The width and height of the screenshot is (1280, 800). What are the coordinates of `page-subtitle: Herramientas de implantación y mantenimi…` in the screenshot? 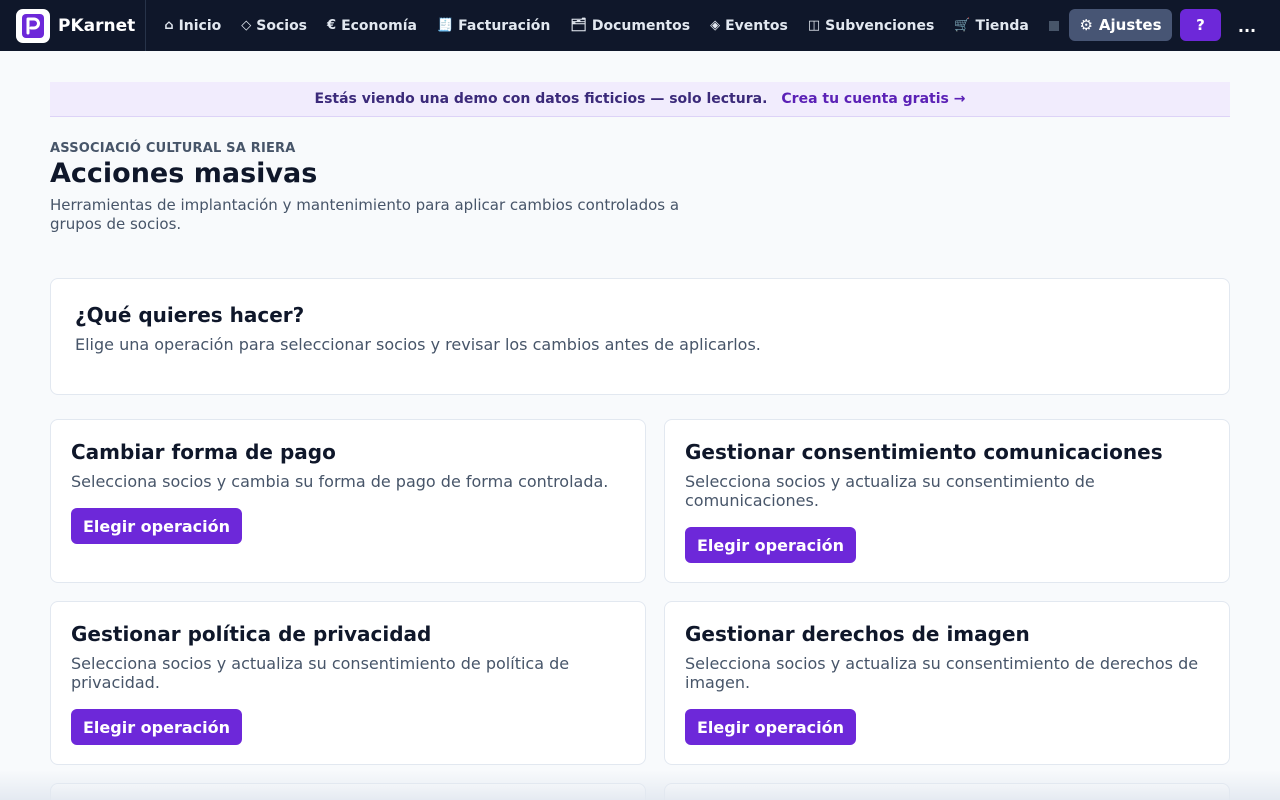 It's located at (365, 214).